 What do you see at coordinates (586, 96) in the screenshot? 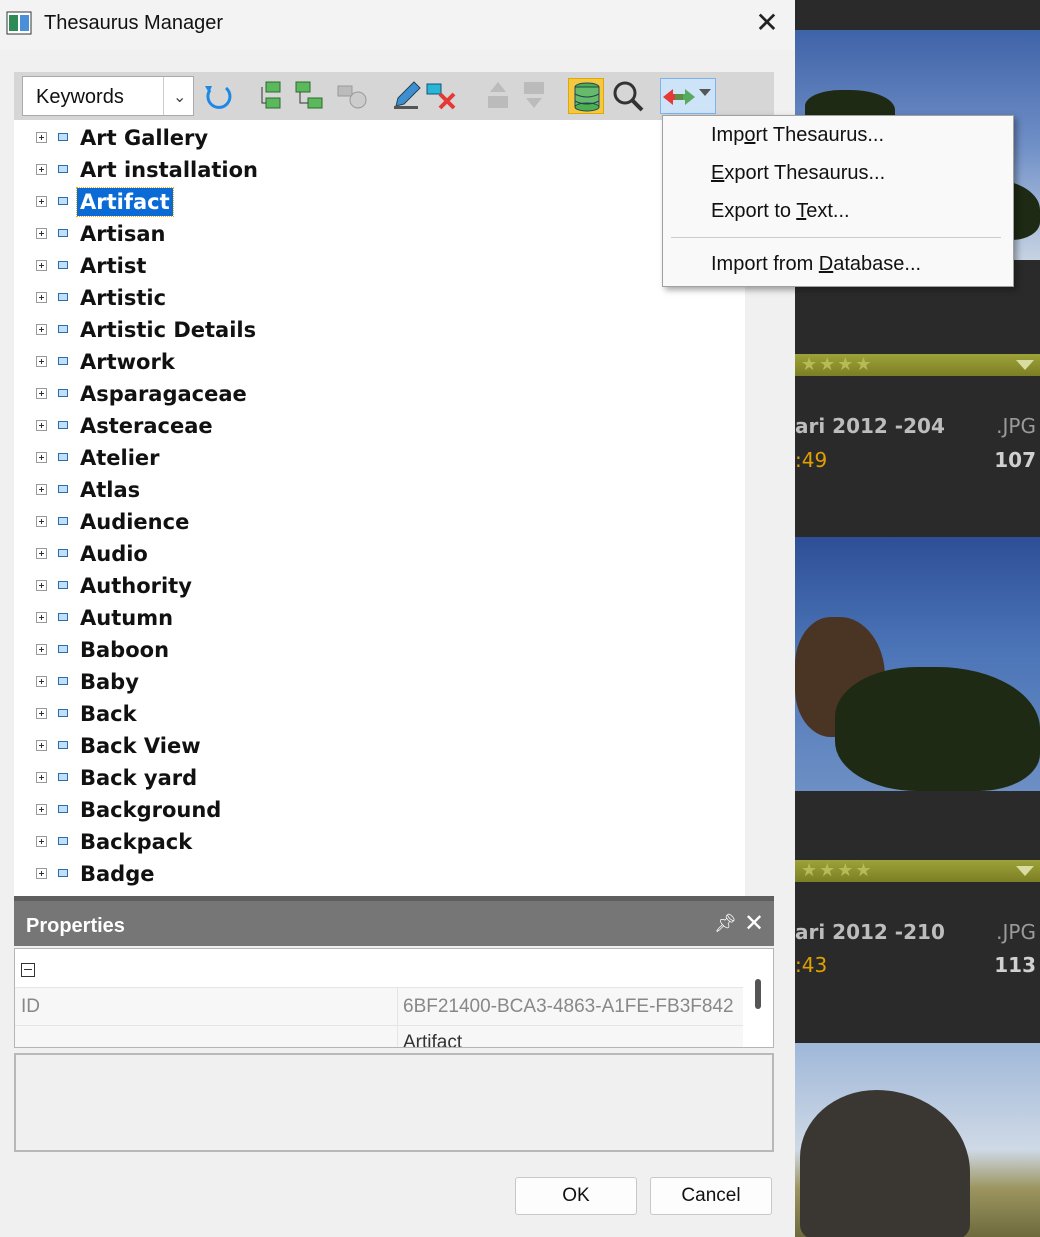
I see `database-button` at bounding box center [586, 96].